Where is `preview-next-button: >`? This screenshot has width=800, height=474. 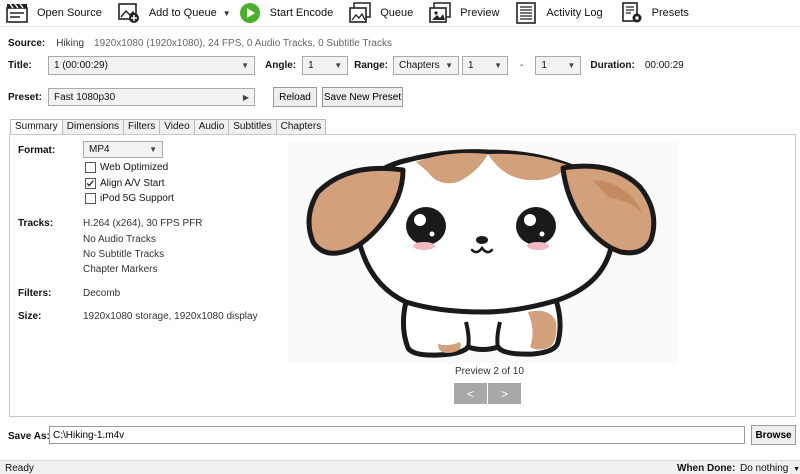
preview-next-button: > is located at coordinates (504, 393).